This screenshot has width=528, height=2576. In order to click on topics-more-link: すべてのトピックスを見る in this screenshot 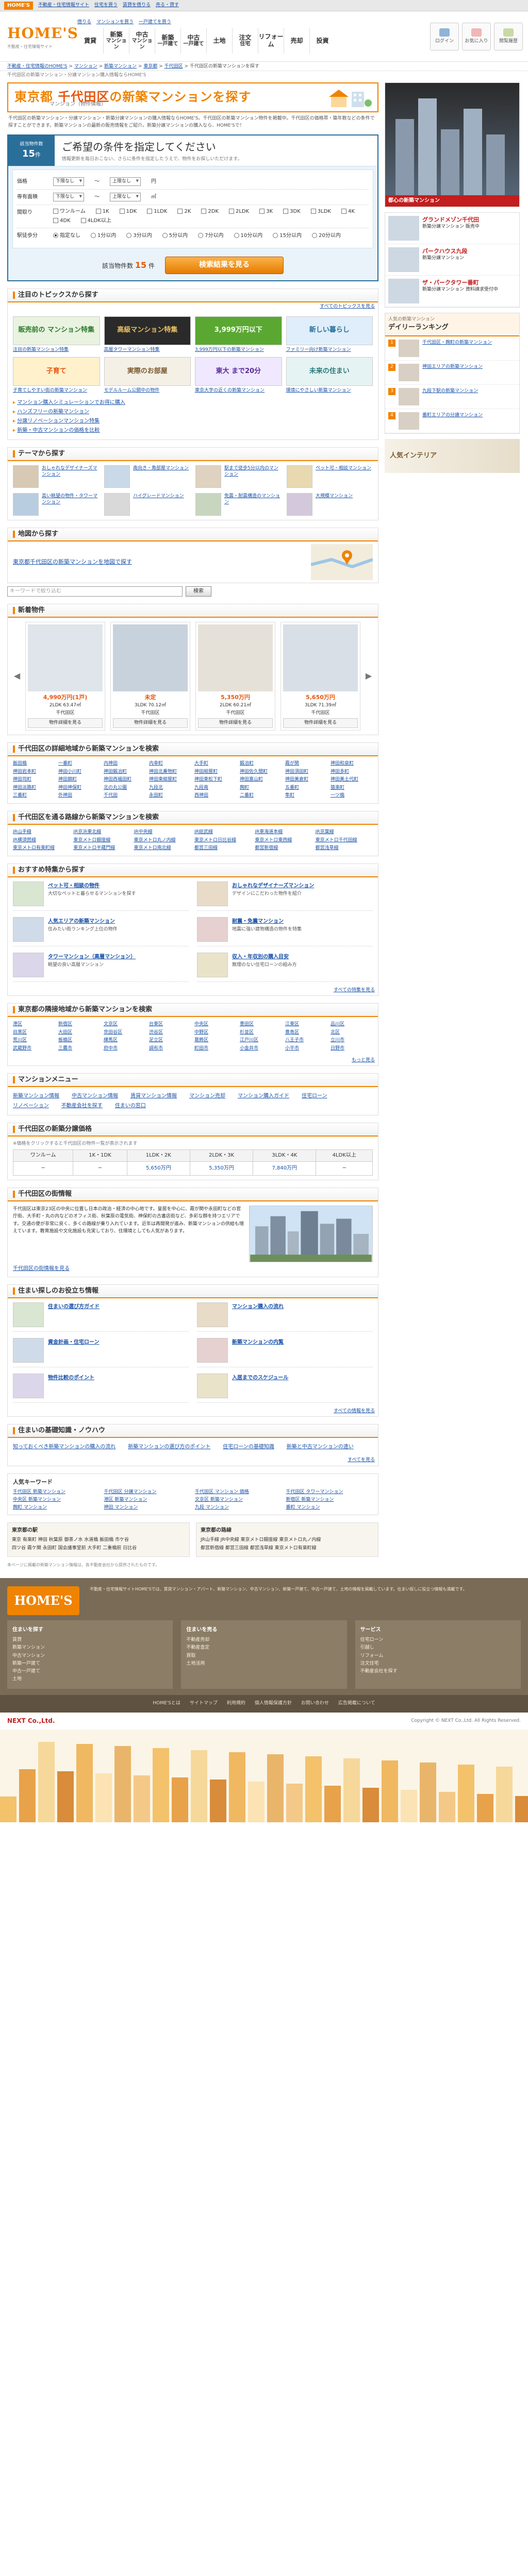, I will do `click(347, 306)`.